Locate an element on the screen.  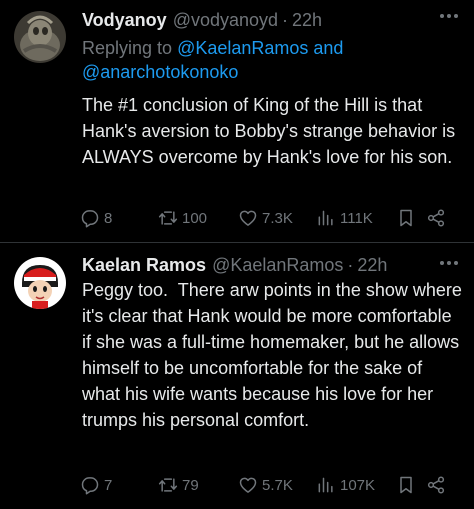
retweet-button: 100 is located at coordinates (198, 218).